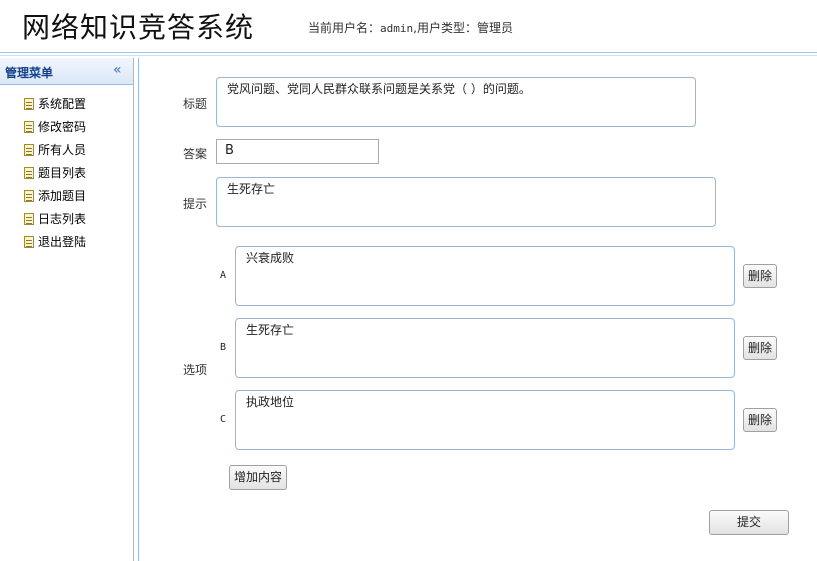 The width and height of the screenshot is (817, 561). Describe the element at coordinates (485, 276) in the screenshot. I see `option-a-textarea: 兴衰成败` at that location.